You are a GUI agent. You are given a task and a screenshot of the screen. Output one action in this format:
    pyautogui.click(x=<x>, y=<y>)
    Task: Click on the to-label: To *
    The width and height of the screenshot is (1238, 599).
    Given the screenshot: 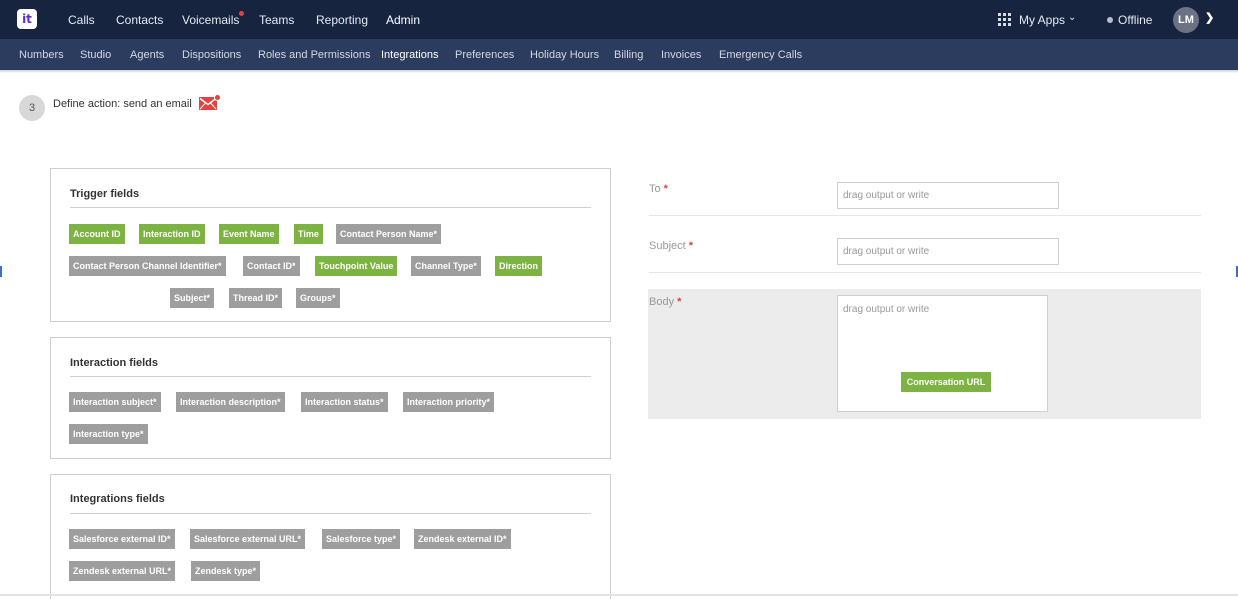 What is the action you would take?
    pyautogui.click(x=658, y=189)
    